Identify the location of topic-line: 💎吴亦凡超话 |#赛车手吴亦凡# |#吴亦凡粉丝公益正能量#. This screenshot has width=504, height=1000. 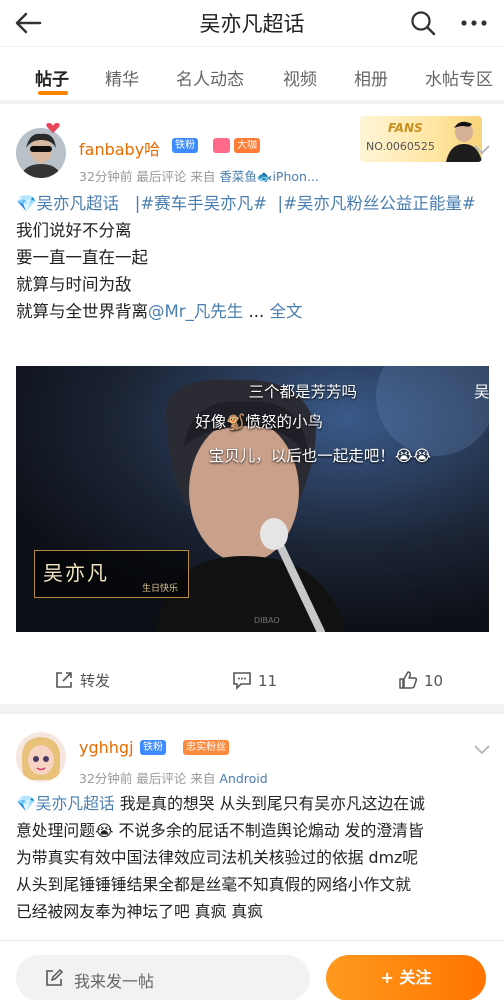
(246, 203).